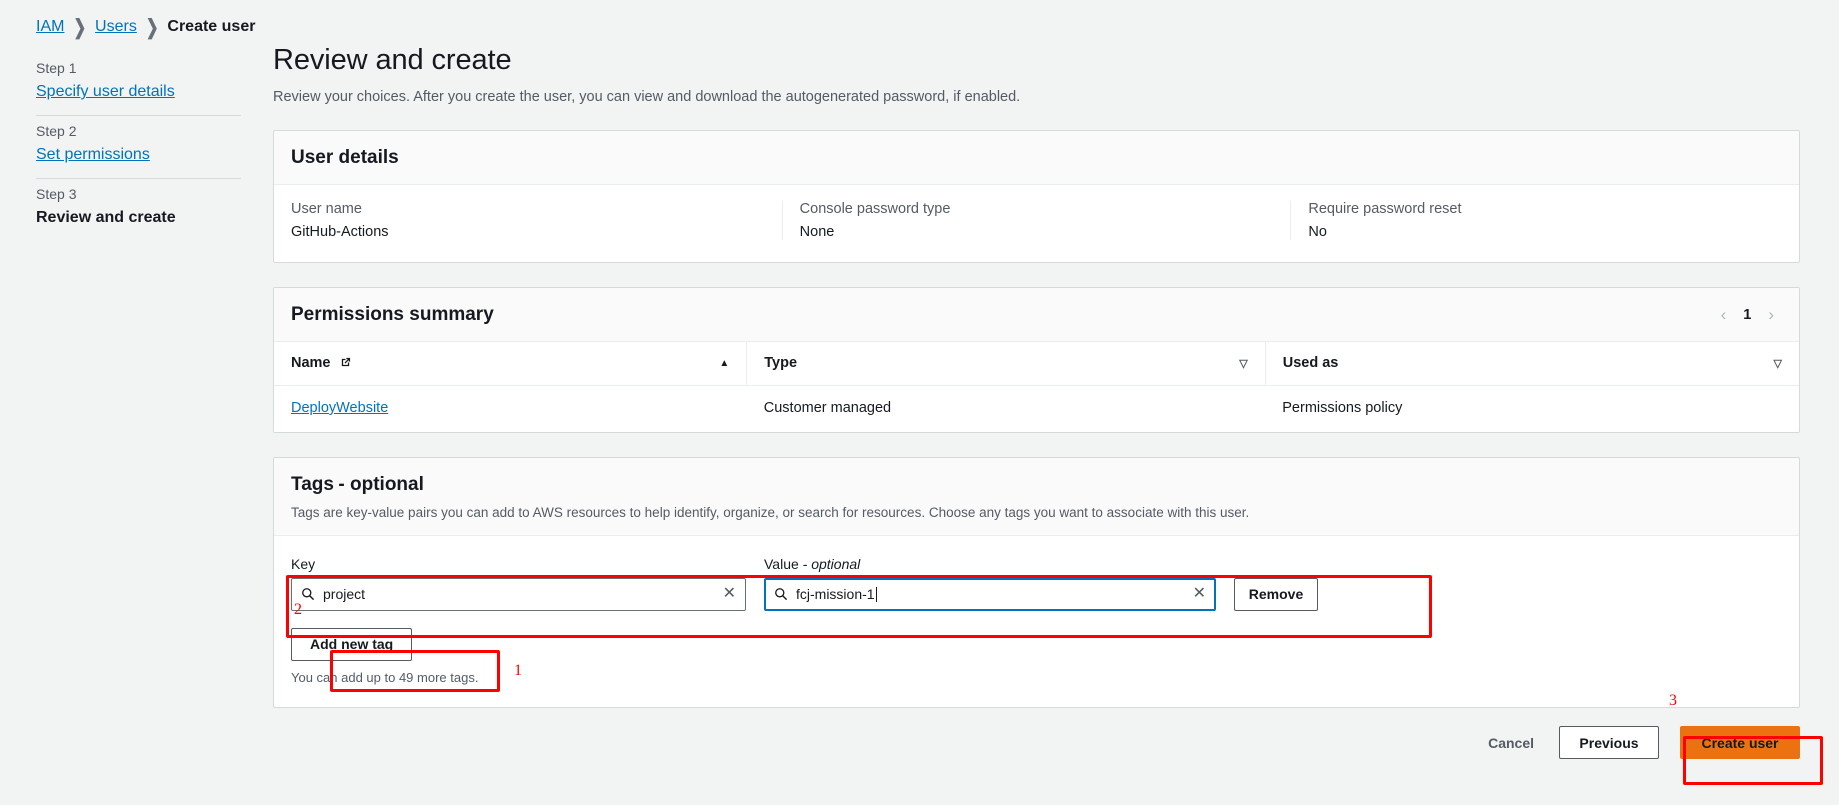 The image size is (1839, 805). Describe the element at coordinates (1310, 363) in the screenshot. I see `column-header-label: Used as` at that location.